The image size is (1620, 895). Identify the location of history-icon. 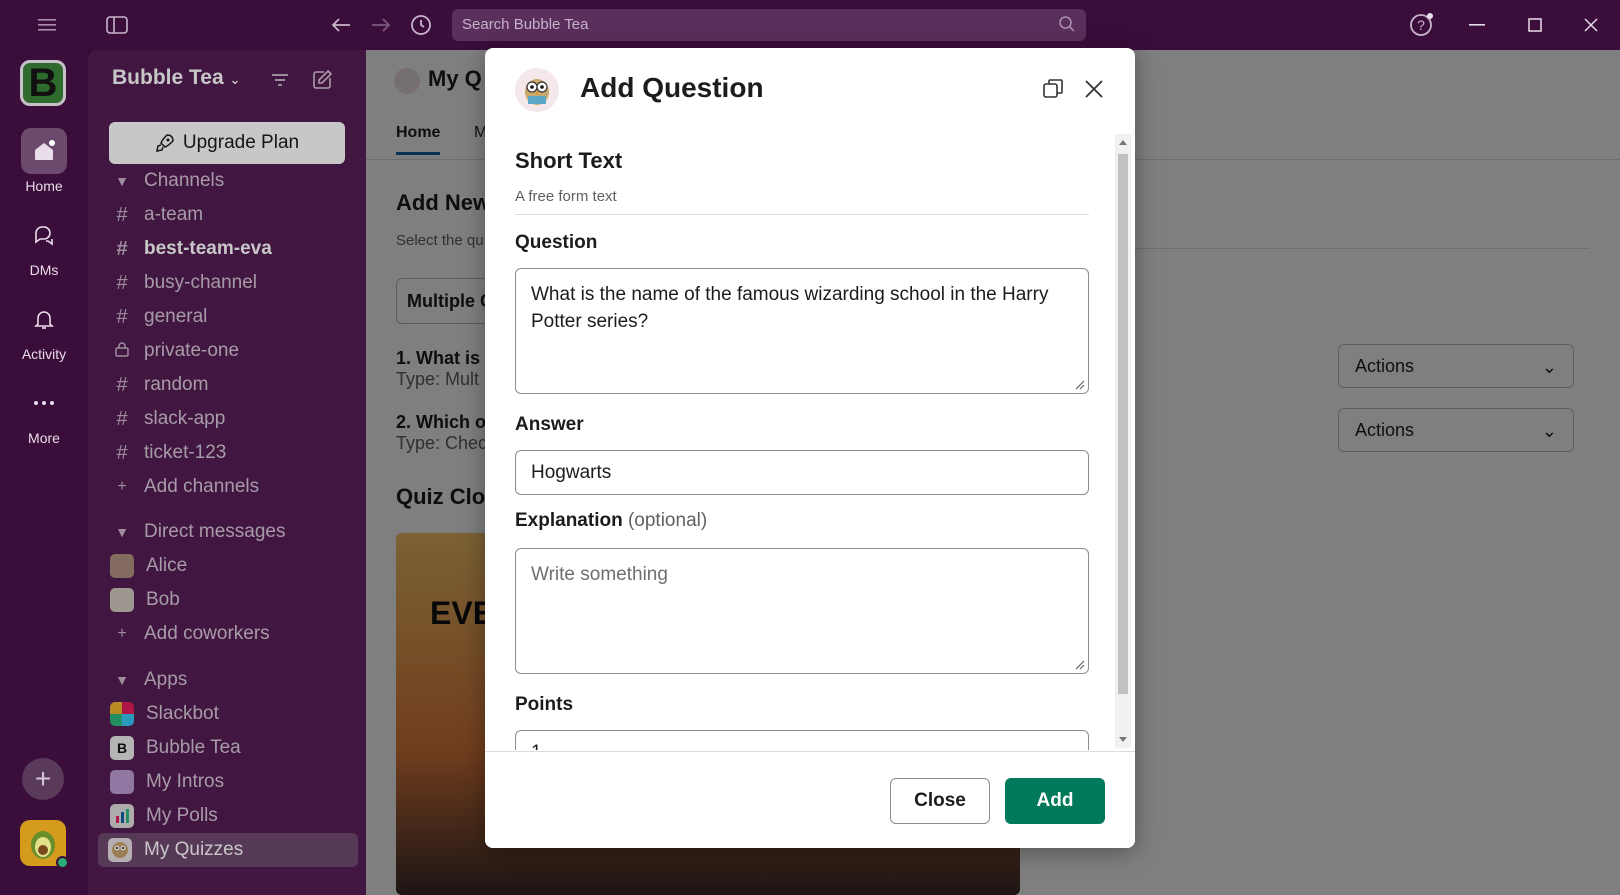
(421, 25).